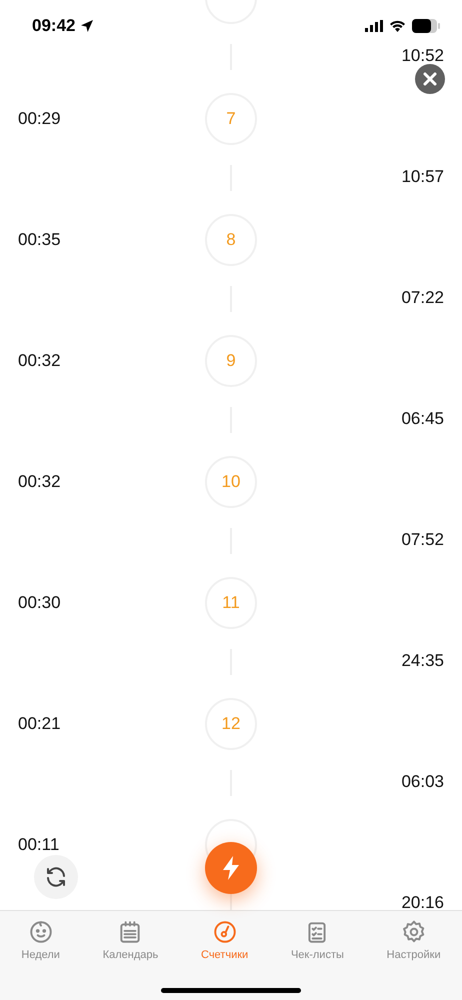  I want to click on tab: Календарь, so click(130, 940).